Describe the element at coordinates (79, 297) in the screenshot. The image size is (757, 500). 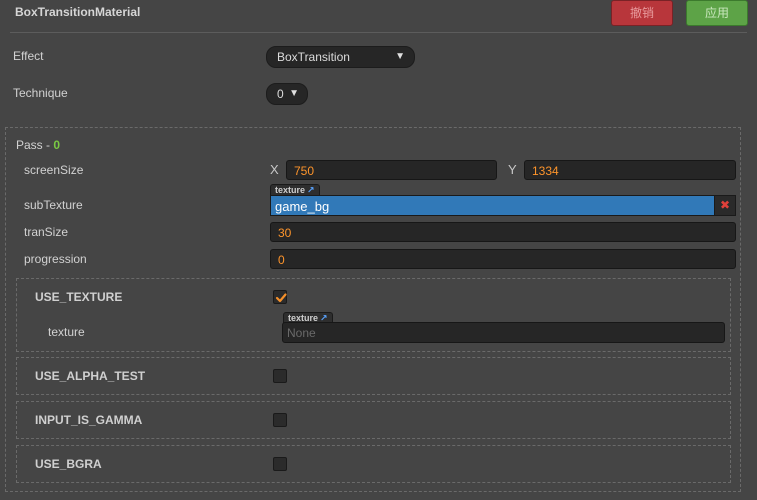
I see `define-use-texture-label: USE_TEXTURE` at that location.